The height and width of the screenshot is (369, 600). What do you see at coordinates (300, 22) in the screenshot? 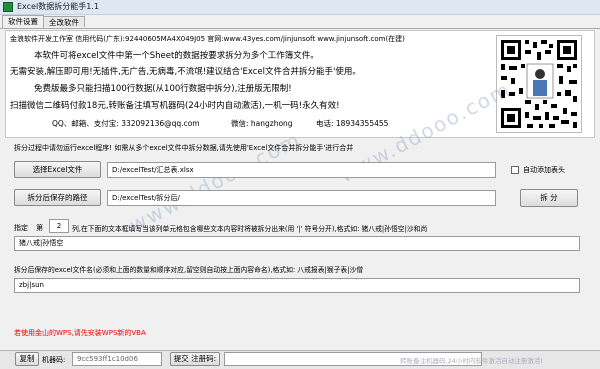
I see `tab-bar: 软件设置 全改软件` at bounding box center [300, 22].